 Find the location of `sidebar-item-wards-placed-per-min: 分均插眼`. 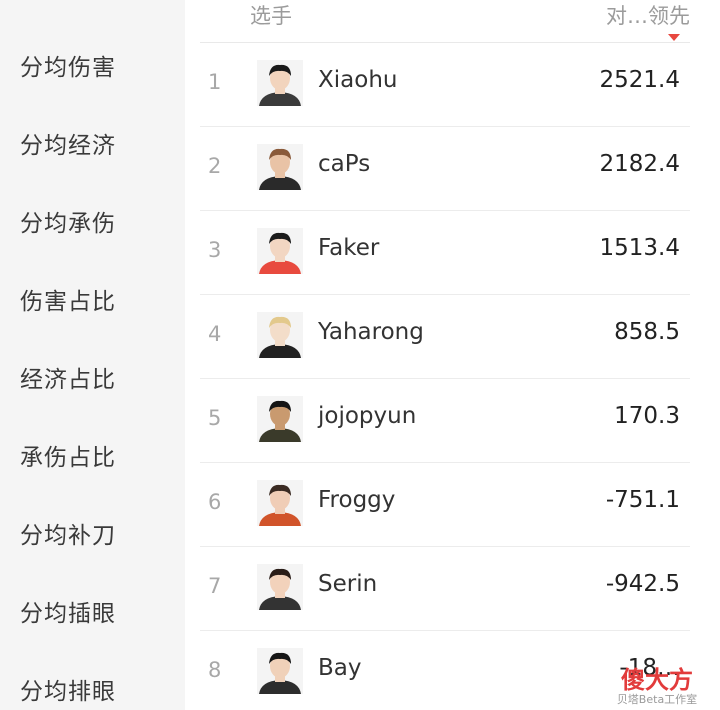

sidebar-item-wards-placed-per-min: 分均插眼 is located at coordinates (68, 611).